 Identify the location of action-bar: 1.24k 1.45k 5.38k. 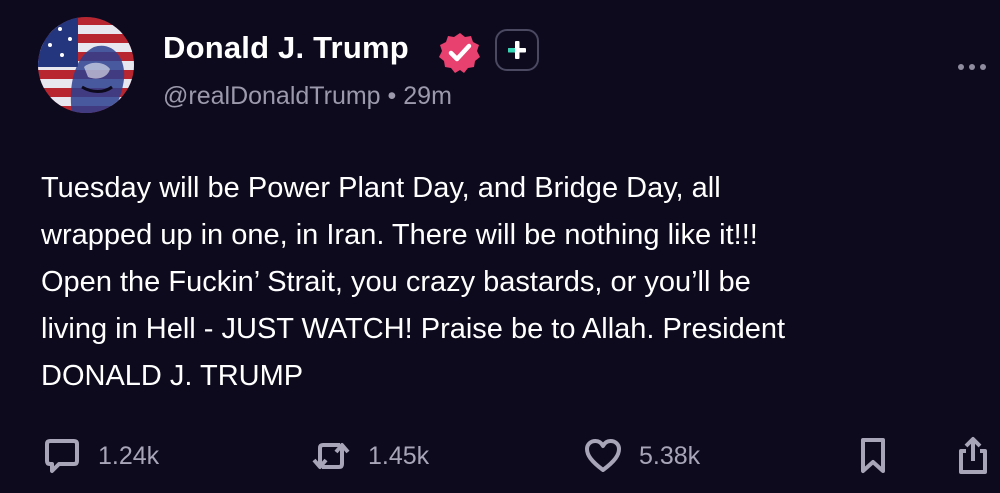
(500, 456).